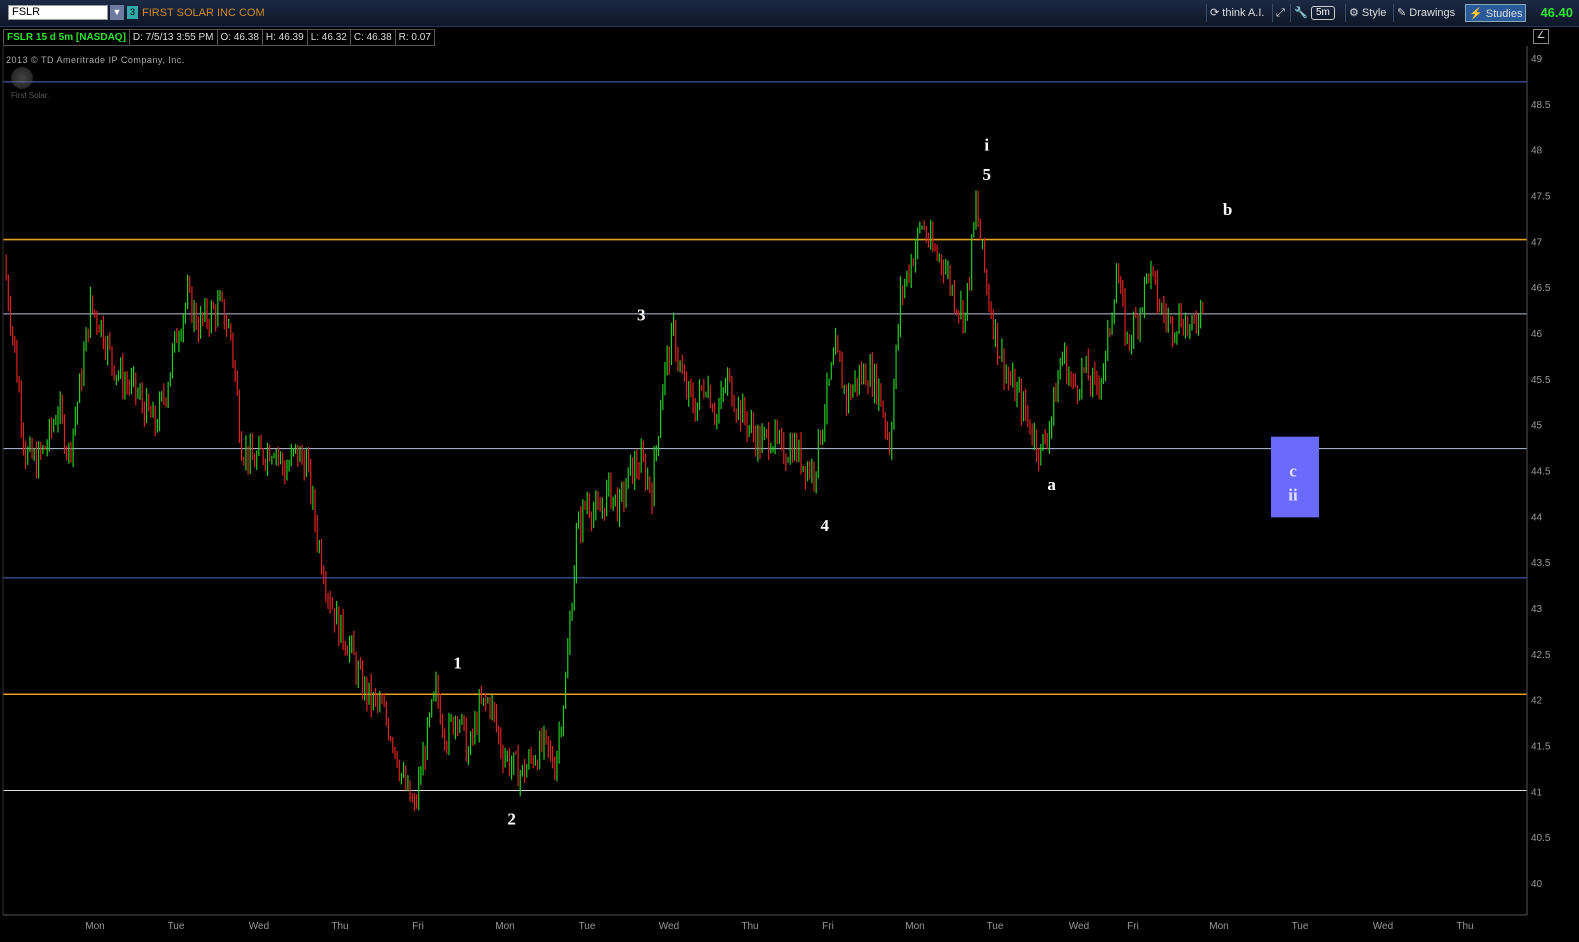 The width and height of the screenshot is (1579, 942). What do you see at coordinates (825, 525) in the screenshot?
I see `wave-label-4: 4` at bounding box center [825, 525].